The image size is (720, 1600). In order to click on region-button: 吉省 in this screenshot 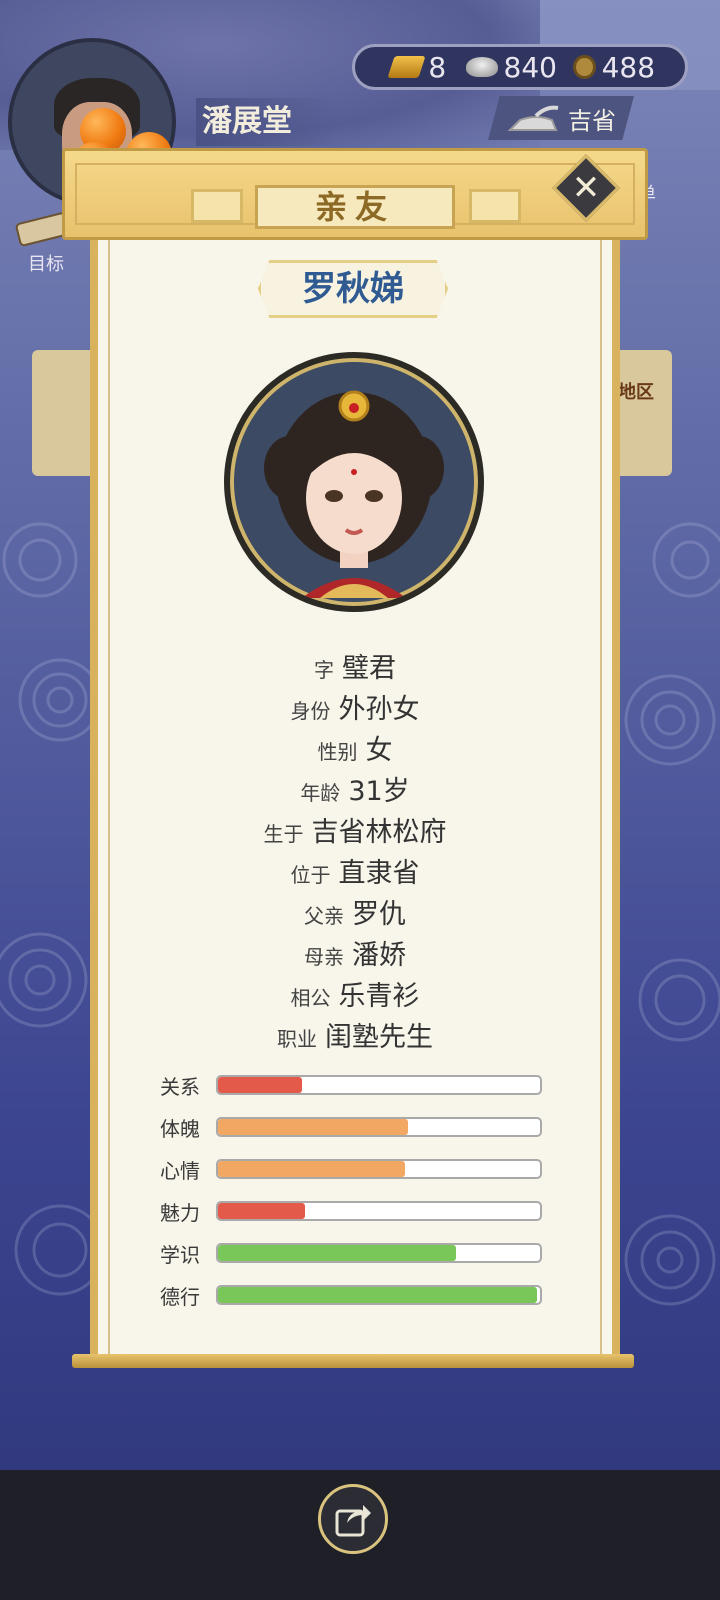, I will do `click(561, 118)`.